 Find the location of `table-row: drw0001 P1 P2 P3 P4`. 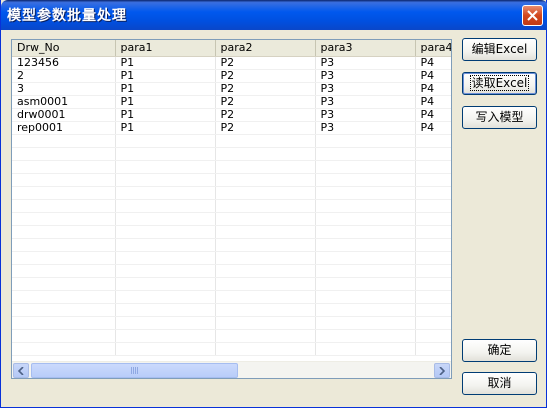

table-row: drw0001 P1 P2 P3 P4 is located at coordinates (231, 115).